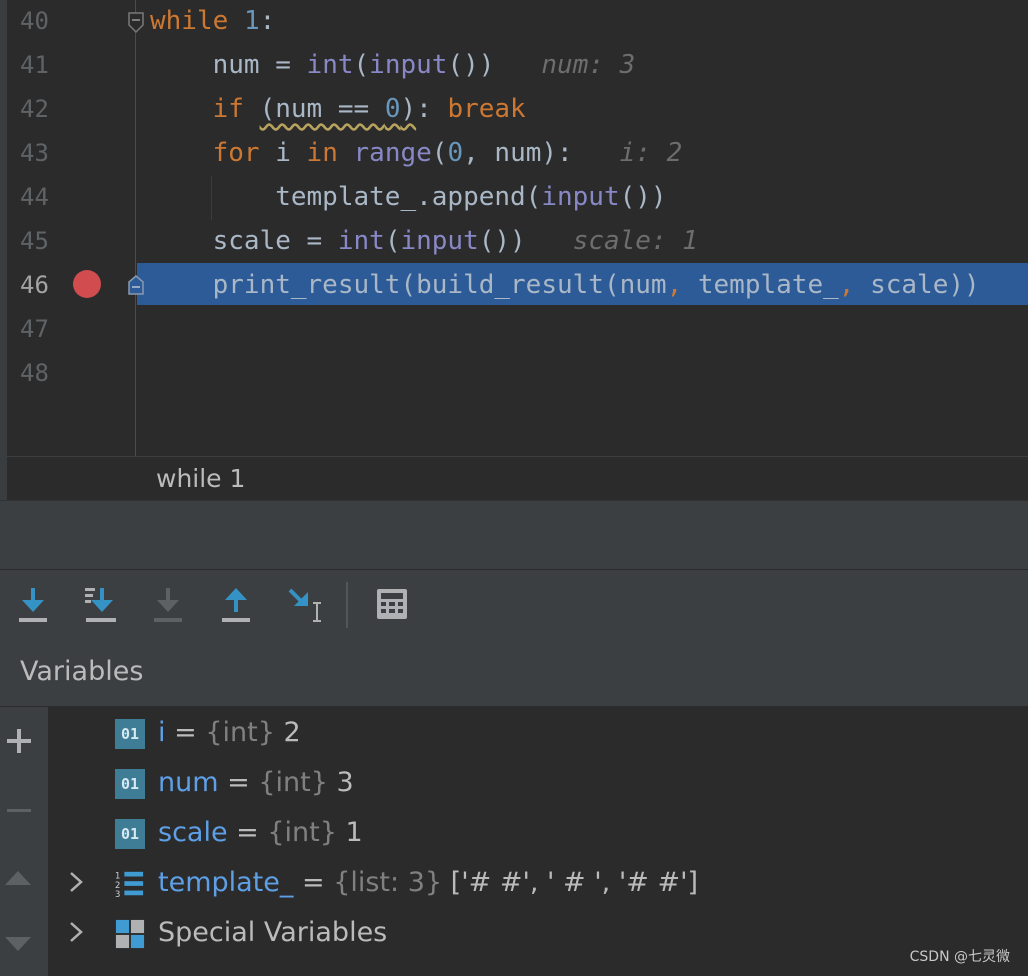  Describe the element at coordinates (361, 241) in the screenshot. I see `builtin: int` at that location.